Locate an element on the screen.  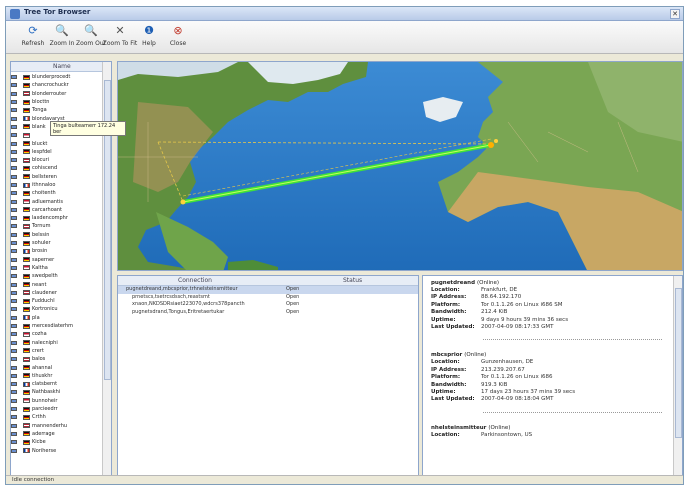
router-list-item: Tornum is located at coordinates (57, 226).